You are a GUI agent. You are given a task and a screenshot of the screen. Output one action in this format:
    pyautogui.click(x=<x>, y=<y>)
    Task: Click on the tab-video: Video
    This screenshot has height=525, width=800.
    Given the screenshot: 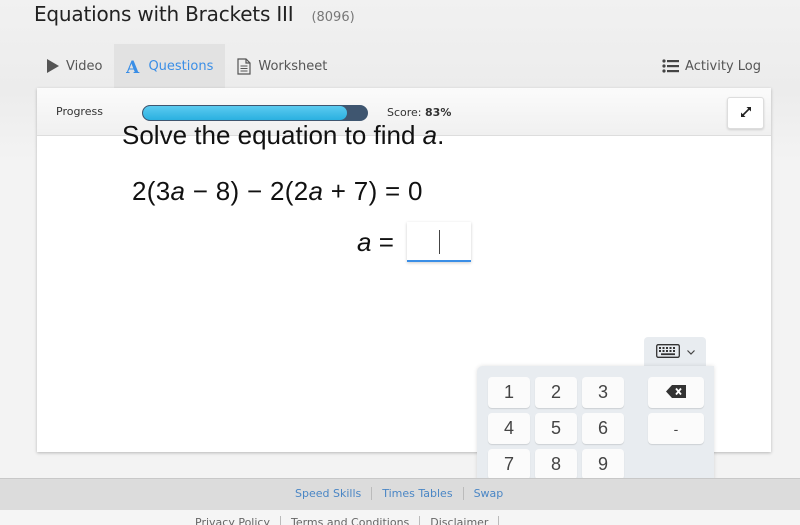 What is the action you would take?
    pyautogui.click(x=74, y=66)
    